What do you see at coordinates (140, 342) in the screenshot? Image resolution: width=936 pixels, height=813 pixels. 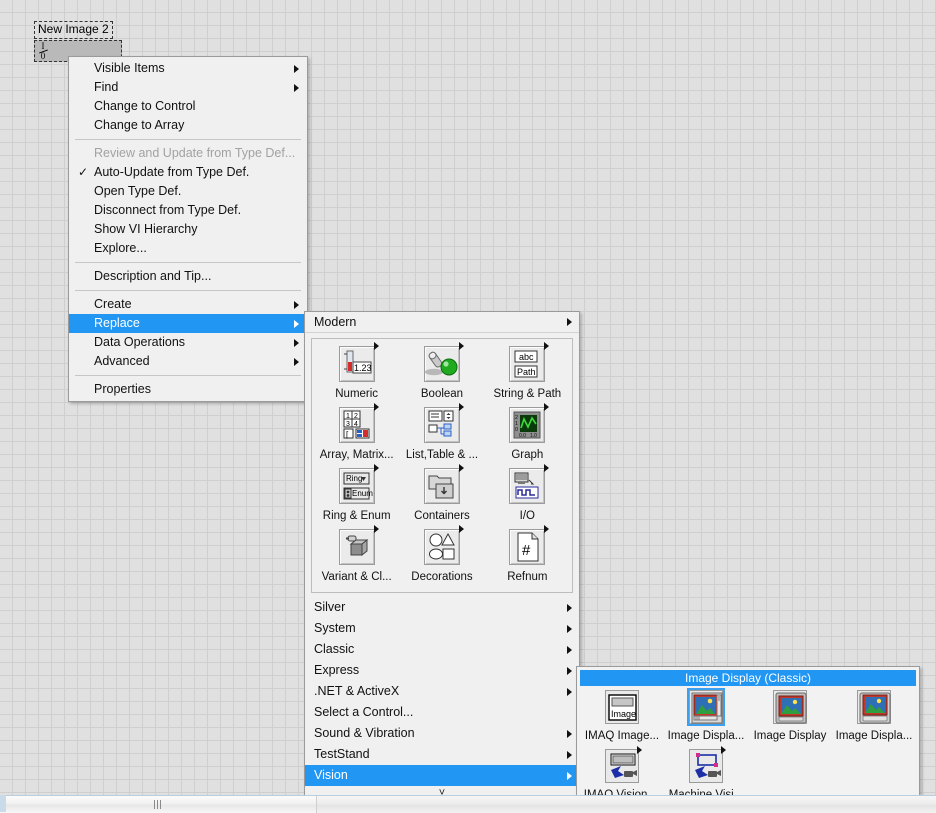 I see `menu-item-label: Data Operations` at bounding box center [140, 342].